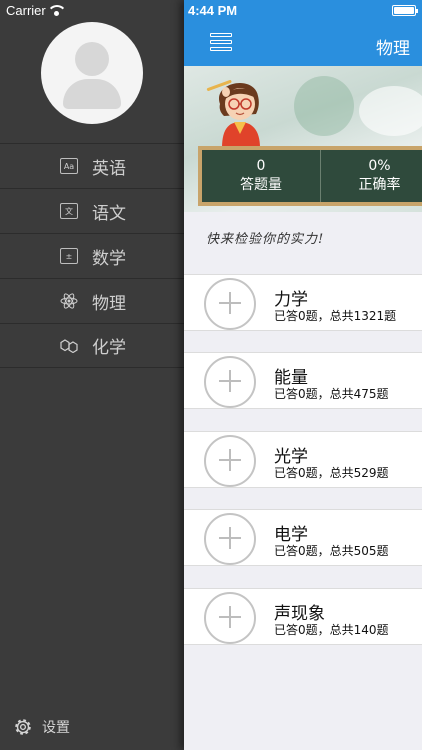  Describe the element at coordinates (109, 303) in the screenshot. I see `menu-item-label: 物理` at that location.